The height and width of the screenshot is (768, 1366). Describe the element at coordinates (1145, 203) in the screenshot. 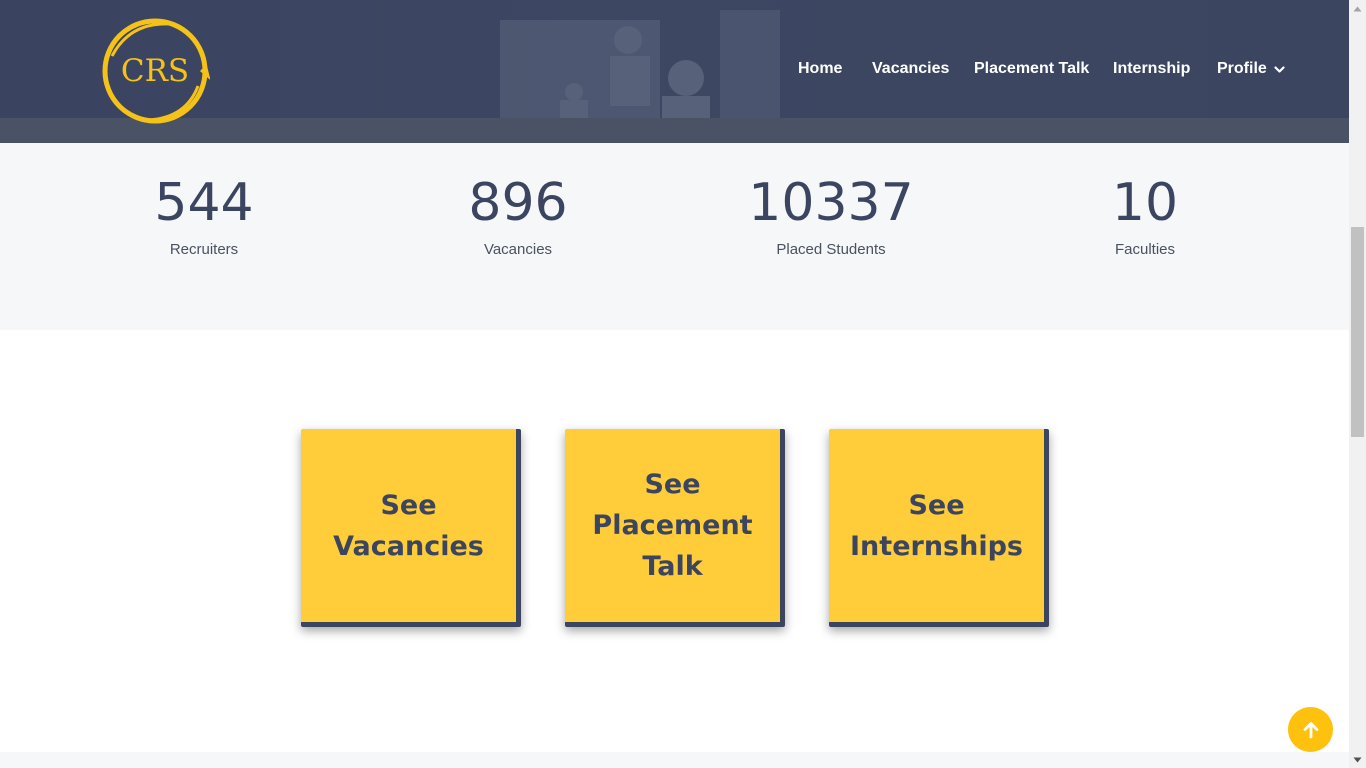

I see `stat-value: 10` at that location.